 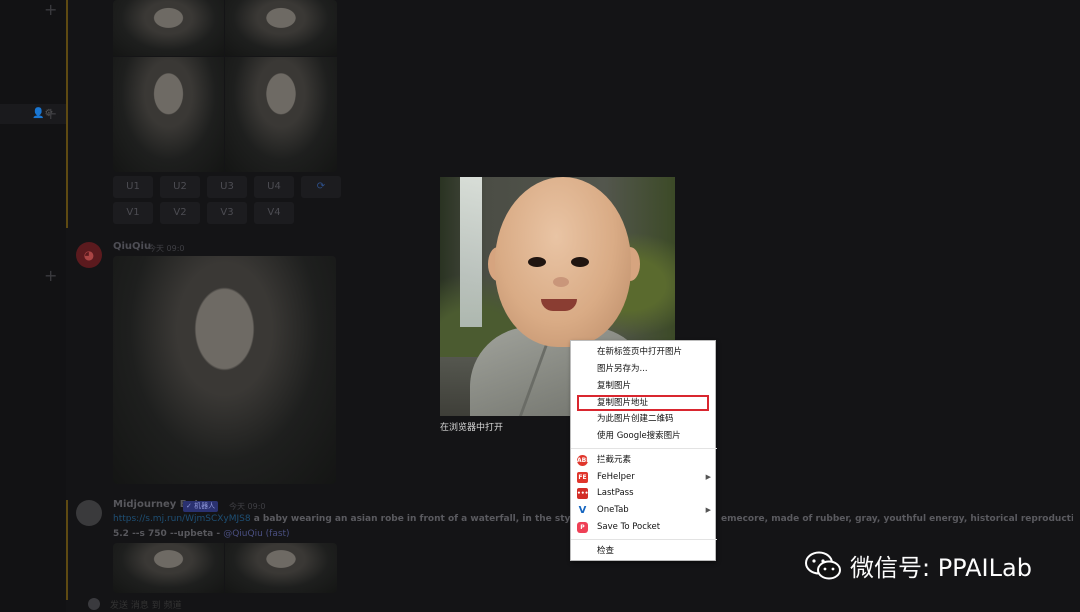 What do you see at coordinates (629, 527) in the screenshot?
I see `menu-label: Save To Pocket` at bounding box center [629, 527].